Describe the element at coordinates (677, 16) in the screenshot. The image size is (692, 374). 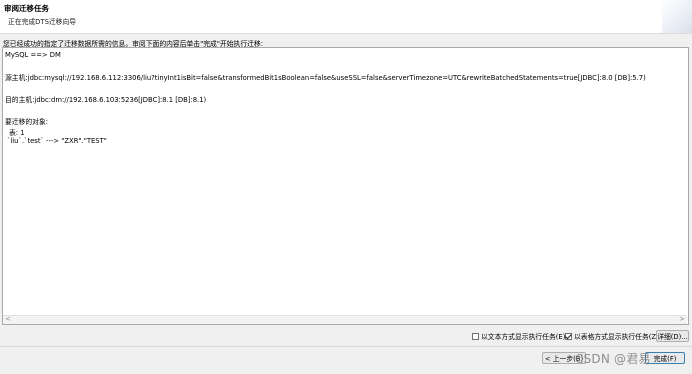
I see `header-decoration` at that location.